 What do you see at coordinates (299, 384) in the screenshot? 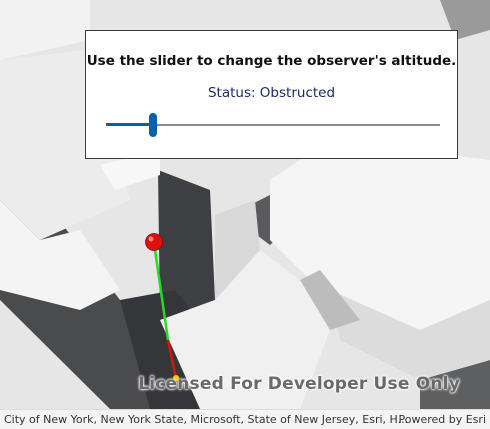
I see `developer-watermark: Licensed For Developer Use Only` at bounding box center [299, 384].